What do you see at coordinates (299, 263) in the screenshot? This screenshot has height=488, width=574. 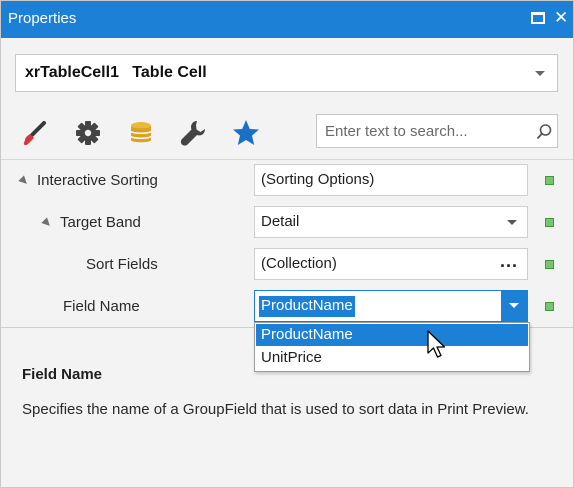 I see `property-value: (Collection)` at bounding box center [299, 263].